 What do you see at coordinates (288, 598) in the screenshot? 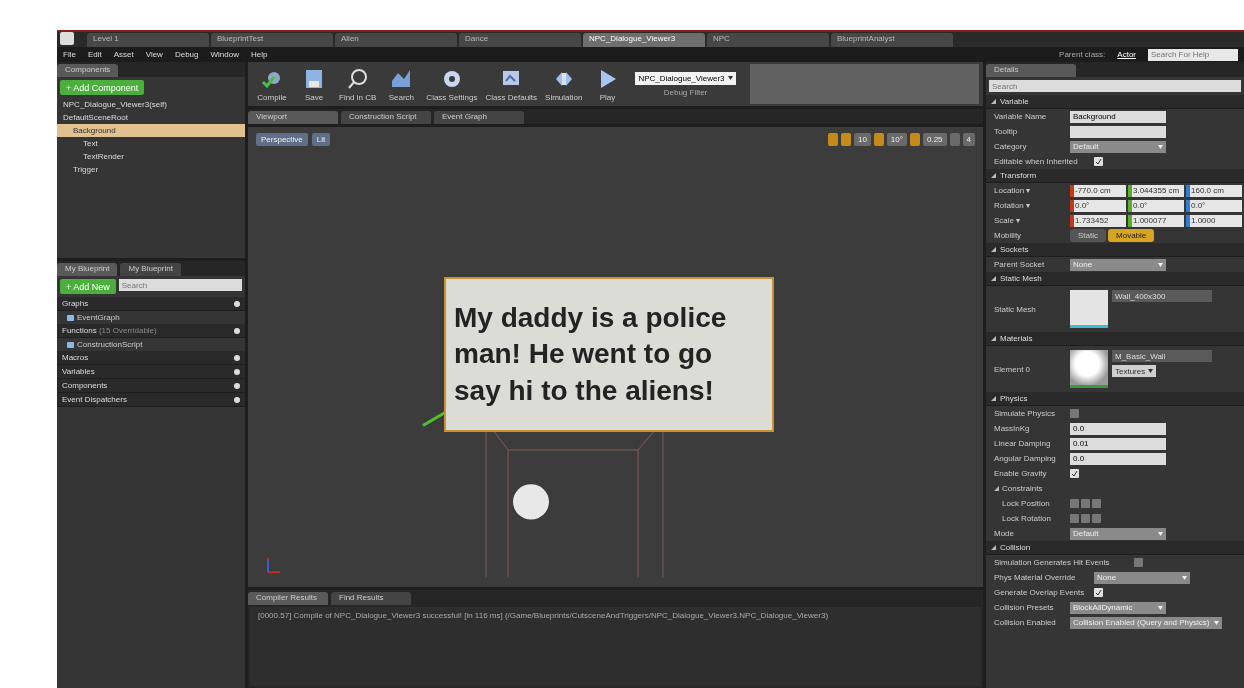
I see `output-tab: Compiler Results` at bounding box center [288, 598].